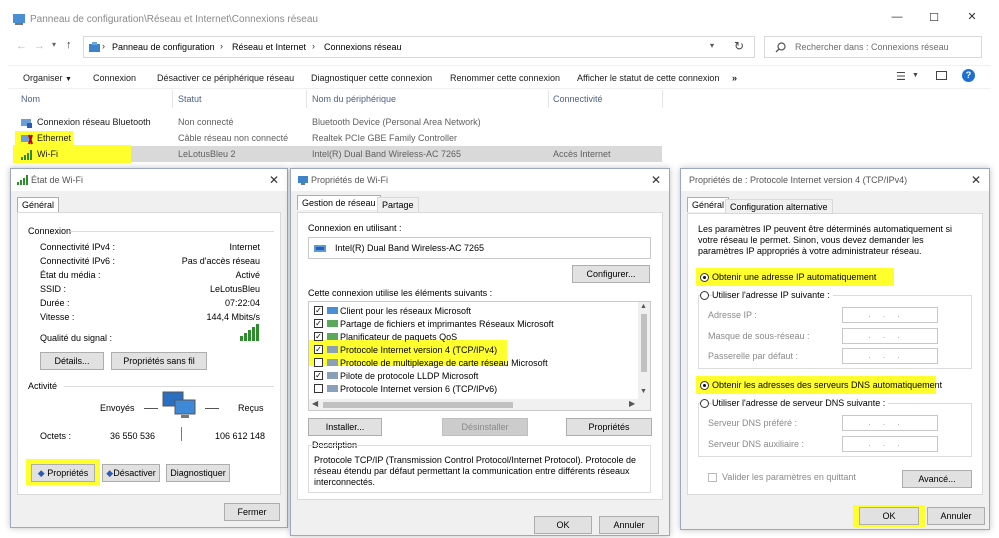 The image size is (999, 538). Describe the element at coordinates (873, 47) in the screenshot. I see `search-input: Rechercher dans : Connexions réseau` at that location.